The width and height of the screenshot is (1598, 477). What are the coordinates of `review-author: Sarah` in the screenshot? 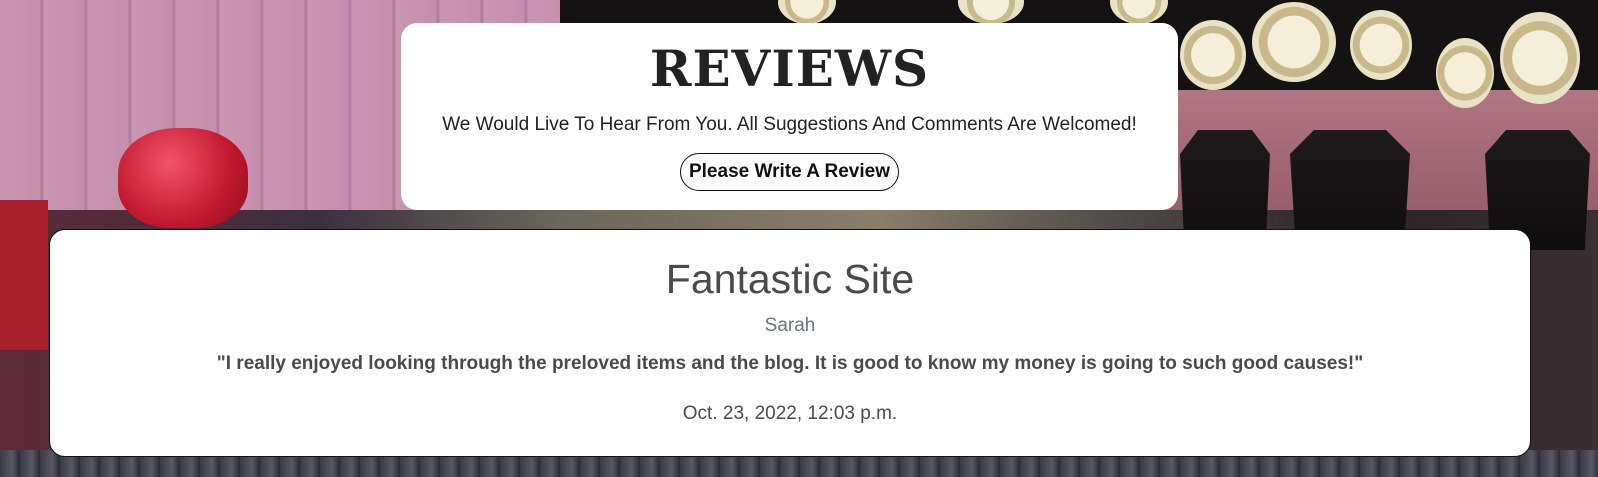 It's located at (790, 325).